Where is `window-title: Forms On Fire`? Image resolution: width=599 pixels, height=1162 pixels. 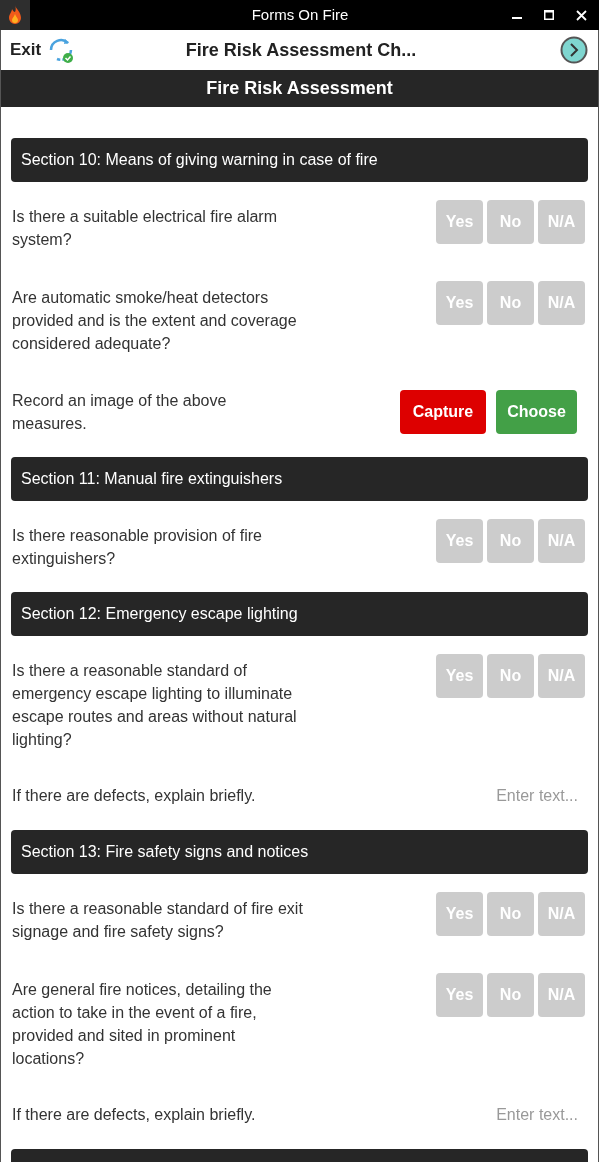 window-title: Forms On Fire is located at coordinates (300, 14).